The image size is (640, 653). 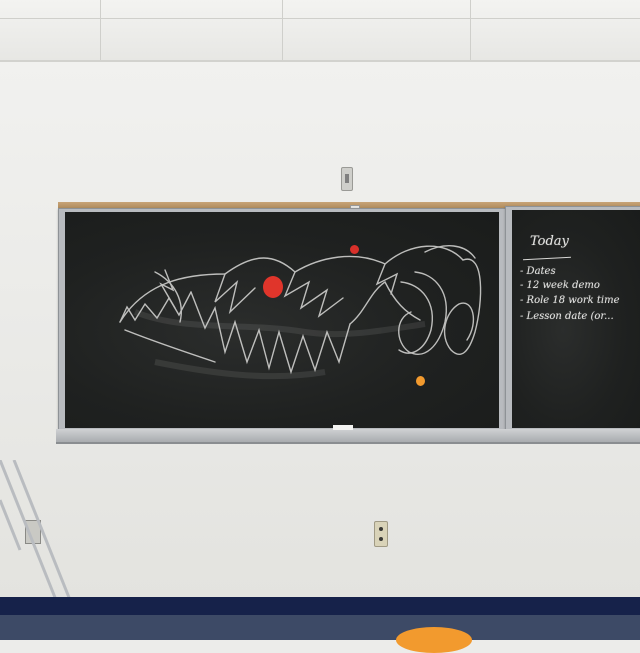 What do you see at coordinates (320, 31) in the screenshot?
I see `ceiling` at bounding box center [320, 31].